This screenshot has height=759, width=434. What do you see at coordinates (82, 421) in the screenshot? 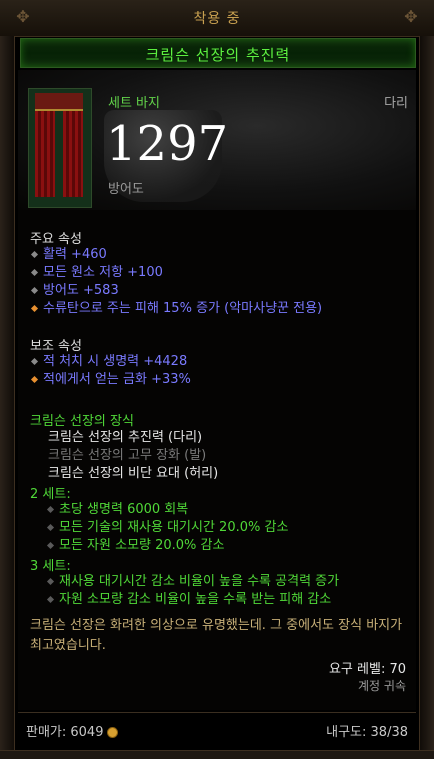
I see `set-title: 크림슨 선장의 장식` at bounding box center [82, 421].